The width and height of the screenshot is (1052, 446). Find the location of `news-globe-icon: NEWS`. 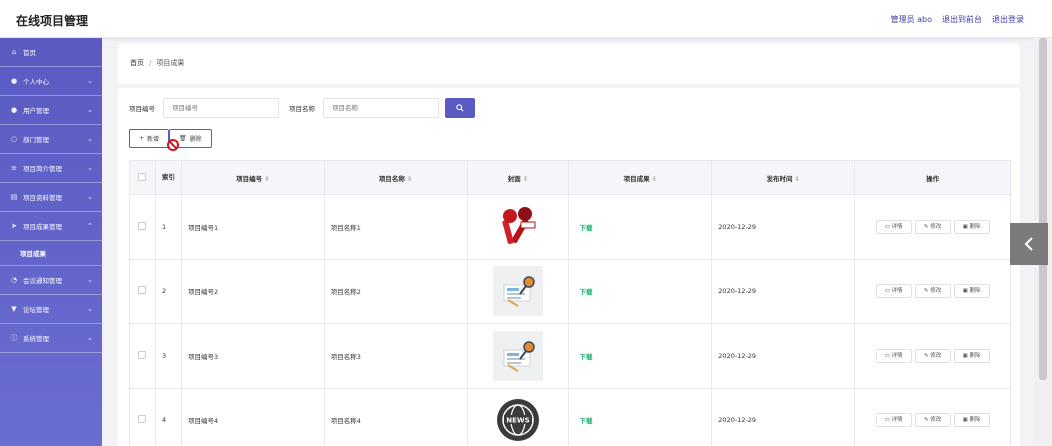

news-globe-icon: NEWS is located at coordinates (518, 420).